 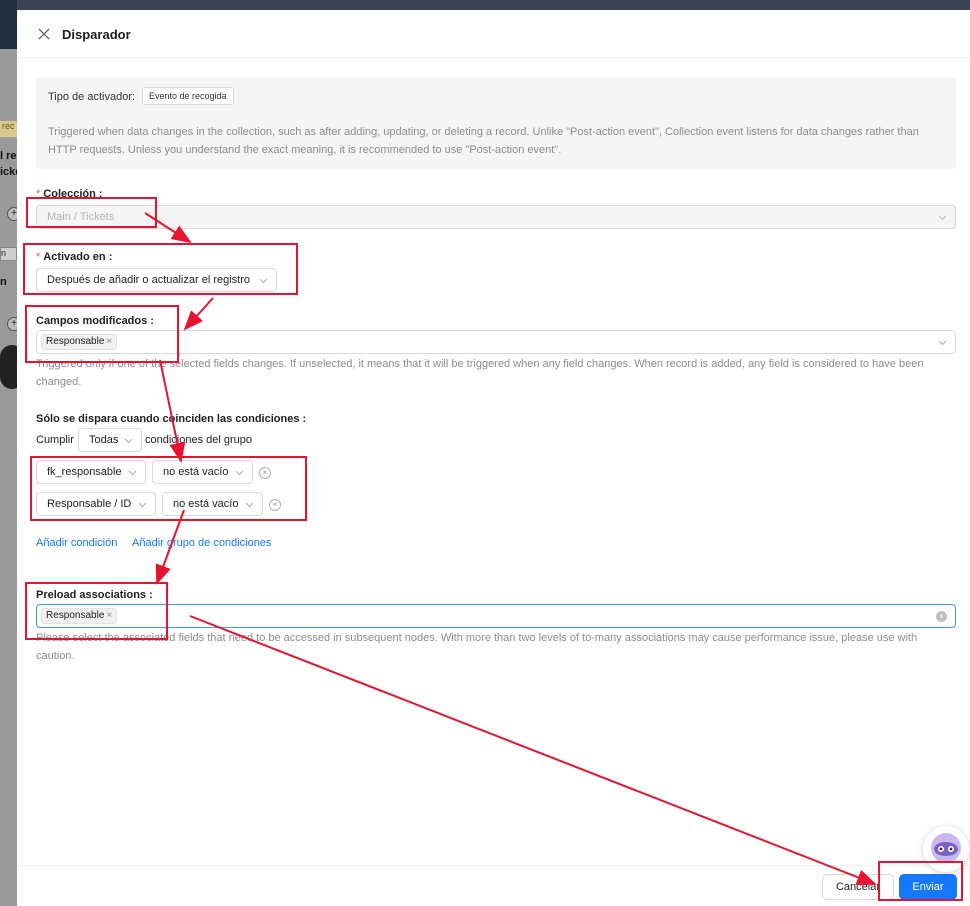 What do you see at coordinates (858, 887) in the screenshot?
I see `cancel-button: Cancelar` at bounding box center [858, 887].